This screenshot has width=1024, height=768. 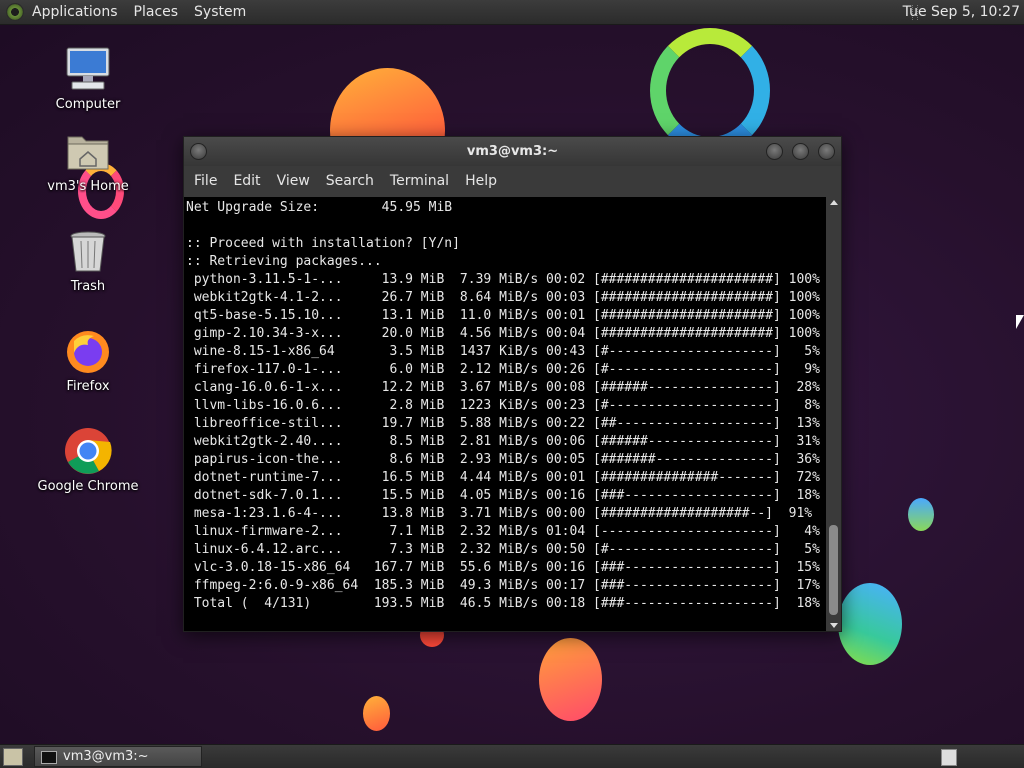 I want to click on menu-terminal: Terminal, so click(x=419, y=181).